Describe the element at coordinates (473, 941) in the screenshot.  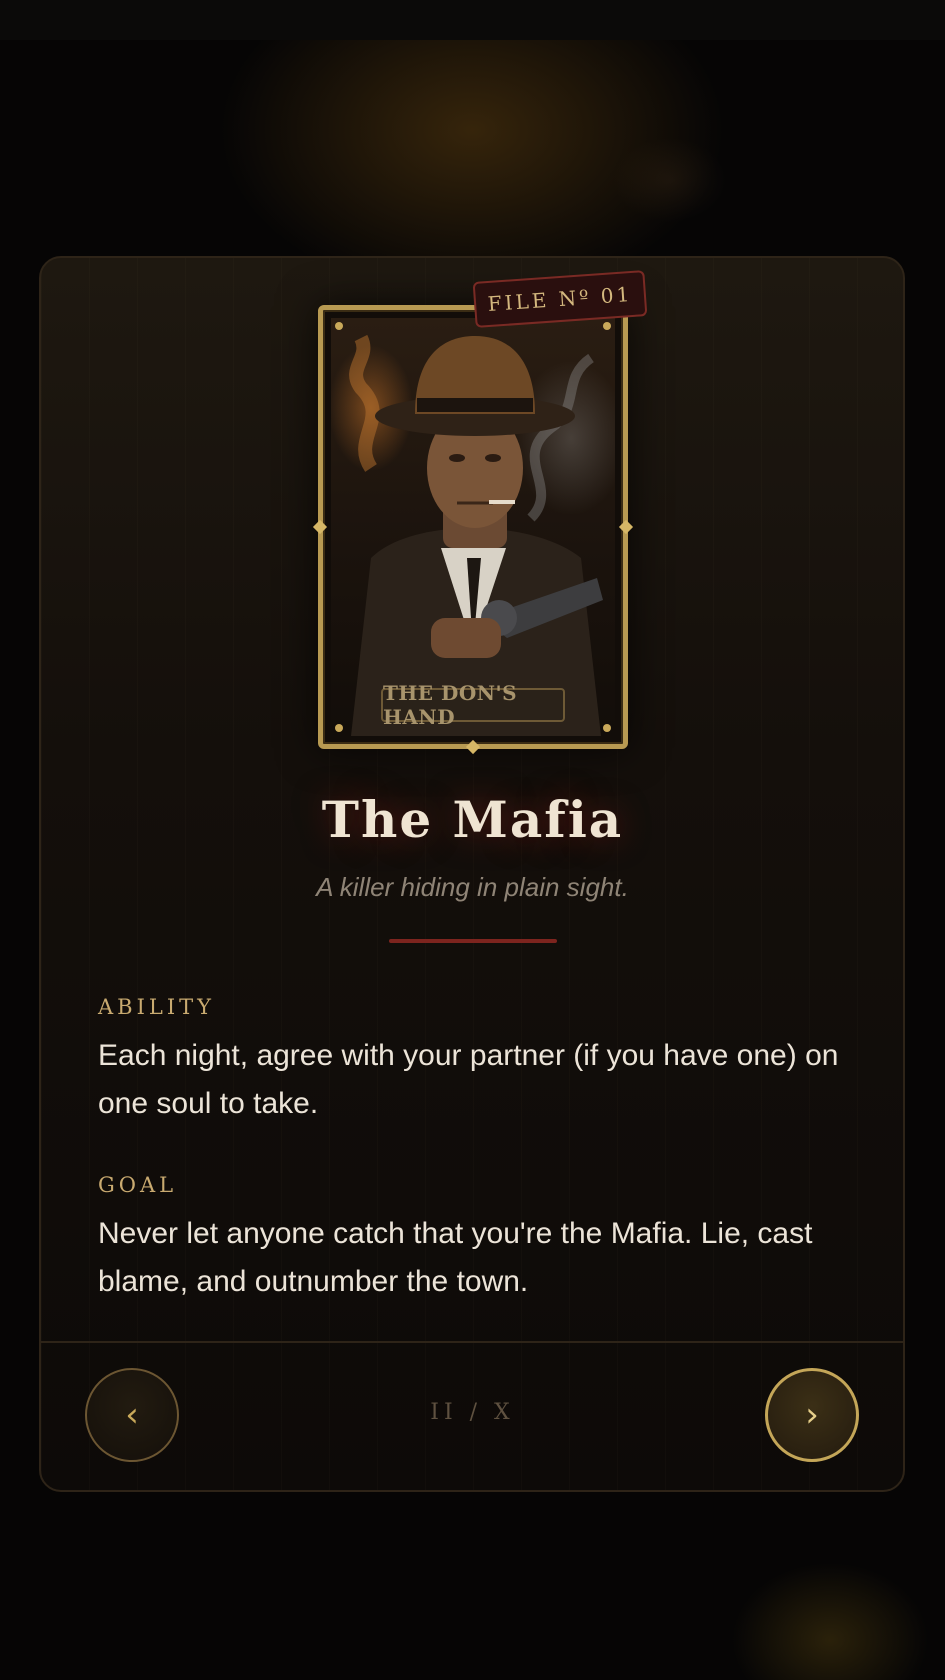
I see `title-divider` at that location.